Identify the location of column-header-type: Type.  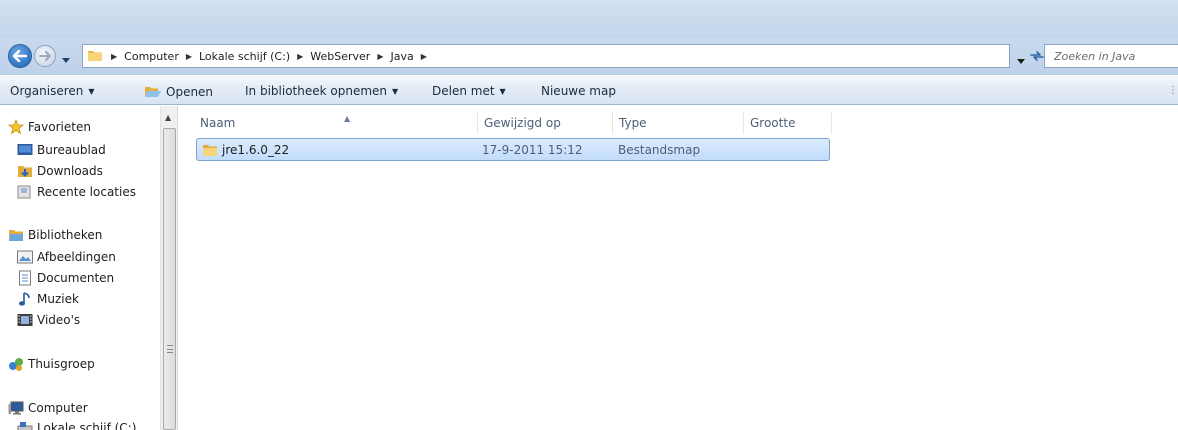
(678, 123).